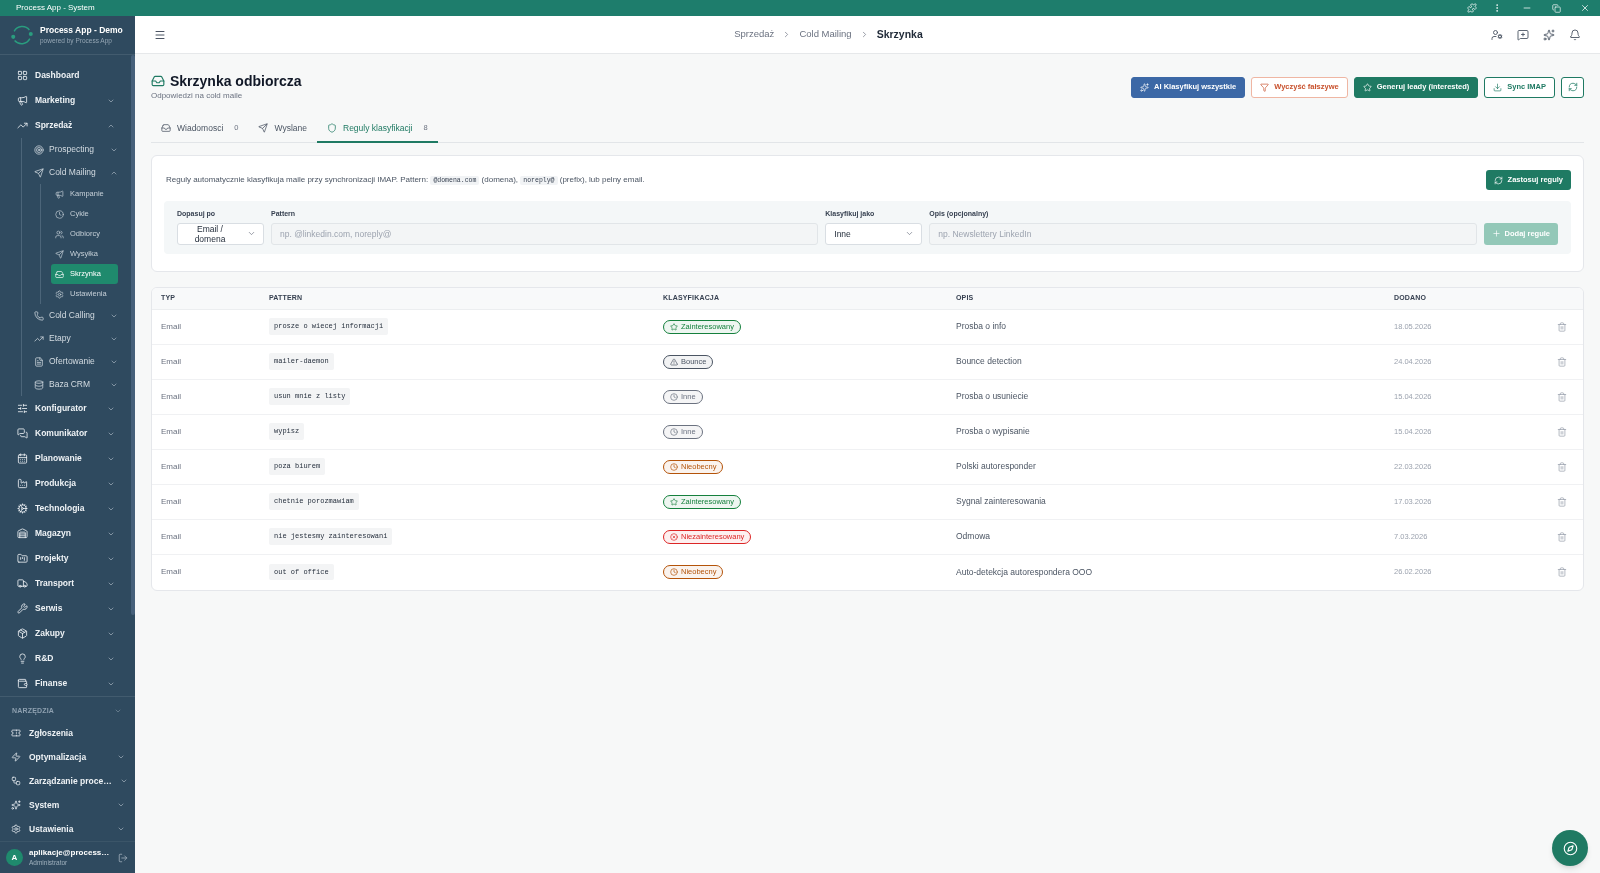 Image resolution: width=1600 pixels, height=873 pixels. Describe the element at coordinates (67, 658) in the screenshot. I see `sidebar-item: R&D` at that location.